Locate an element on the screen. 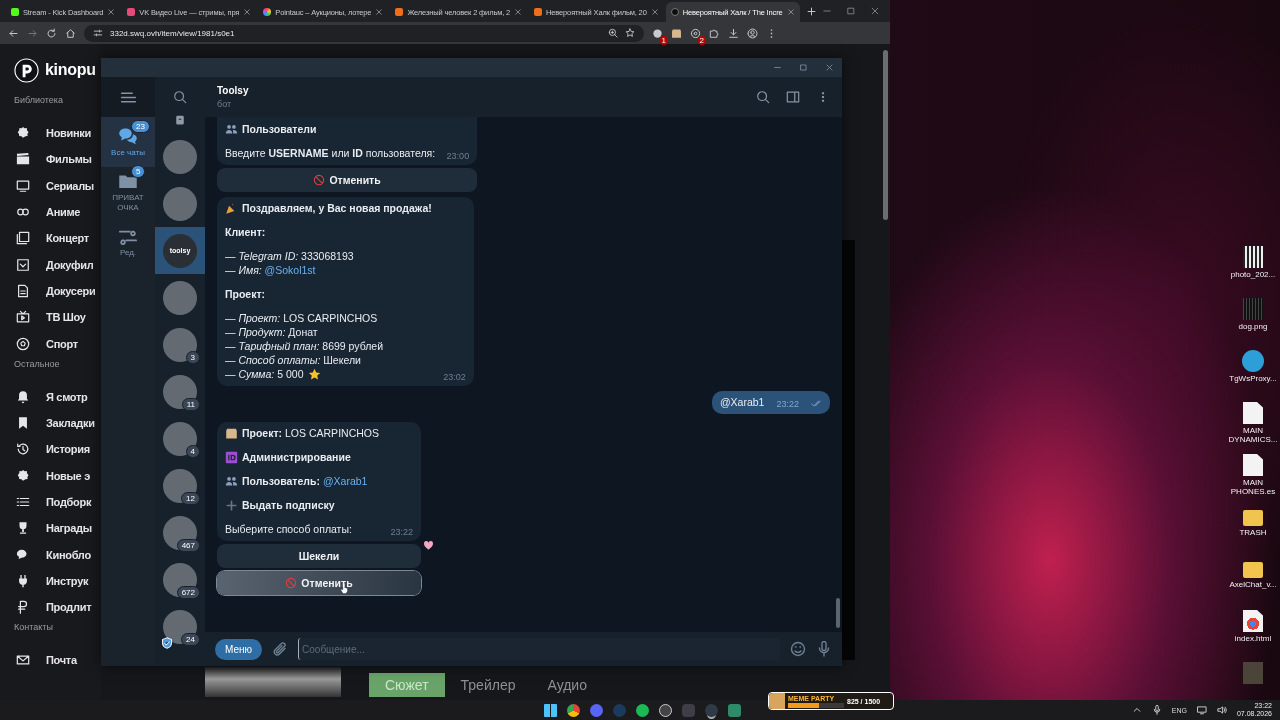 This screenshot has width=1280, height=720. username-link: @Xarab1 is located at coordinates (345, 481).